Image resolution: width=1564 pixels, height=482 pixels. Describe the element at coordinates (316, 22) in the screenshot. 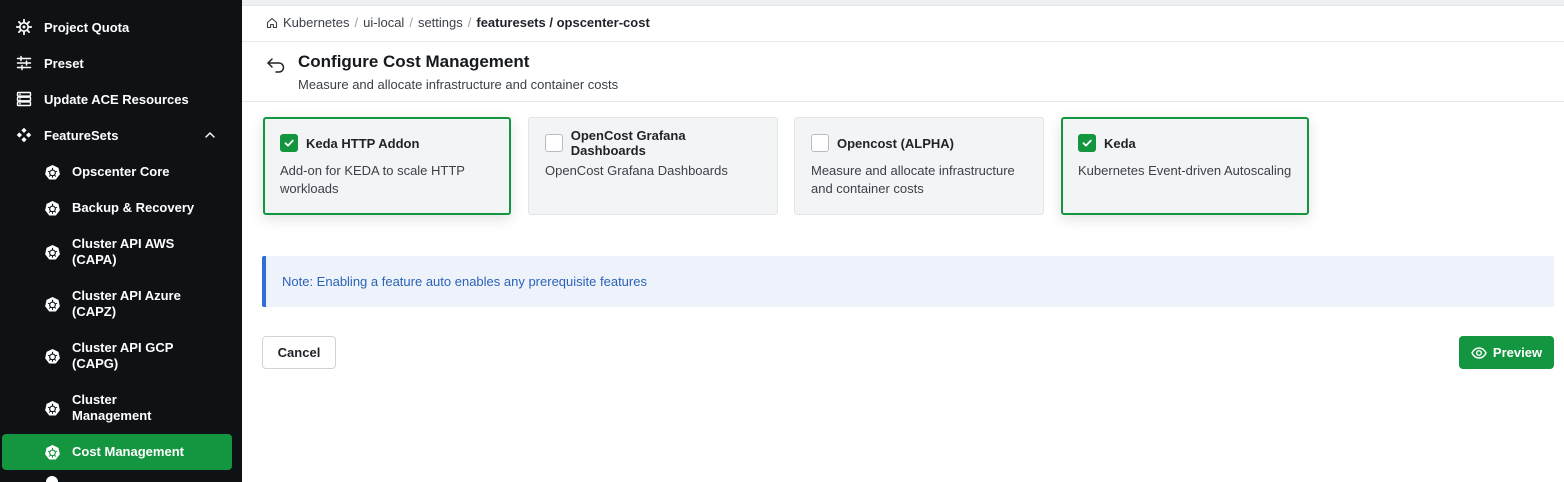

I see `breadcrumb-link-kubernetes: Kubernetes` at that location.